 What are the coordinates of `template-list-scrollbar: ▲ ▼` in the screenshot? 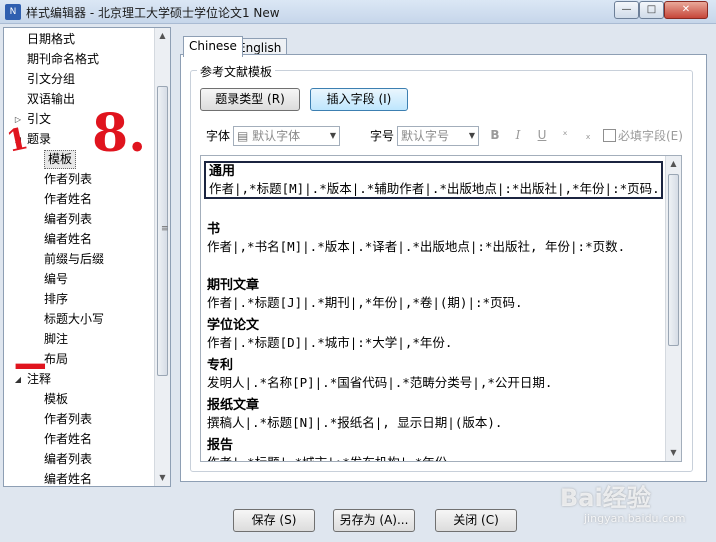 It's located at (673, 308).